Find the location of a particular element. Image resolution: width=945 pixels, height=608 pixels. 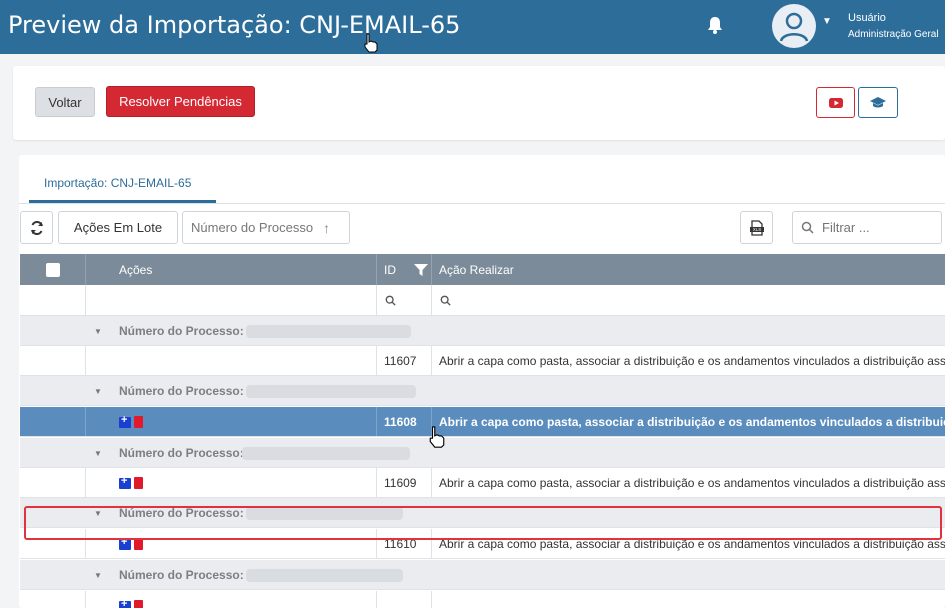

filter-cell-acao is located at coordinates (688, 300).